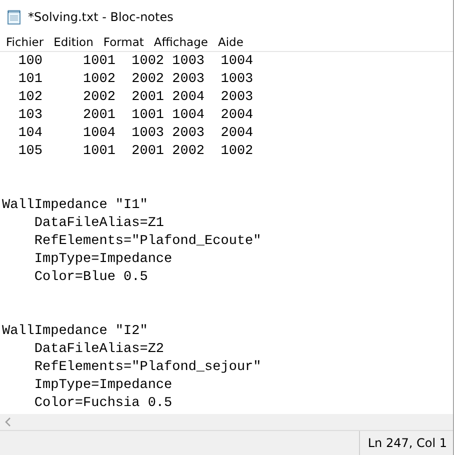  I want to click on code-line: 104 1004 1003 2003 2004, so click(135, 134).